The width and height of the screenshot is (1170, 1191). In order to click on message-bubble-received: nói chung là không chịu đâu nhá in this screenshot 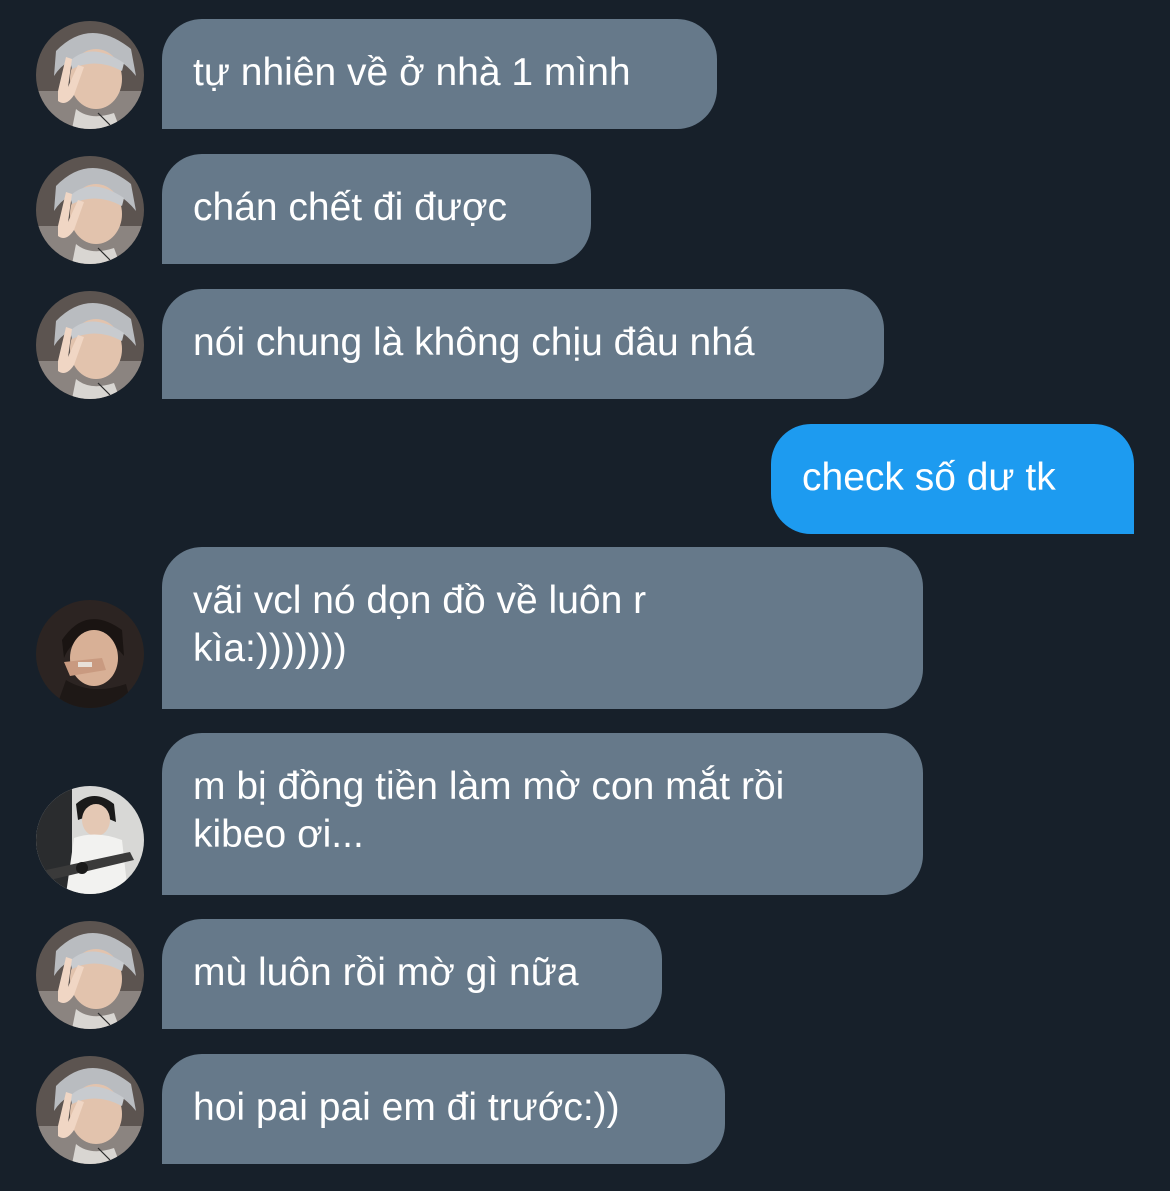, I will do `click(523, 344)`.